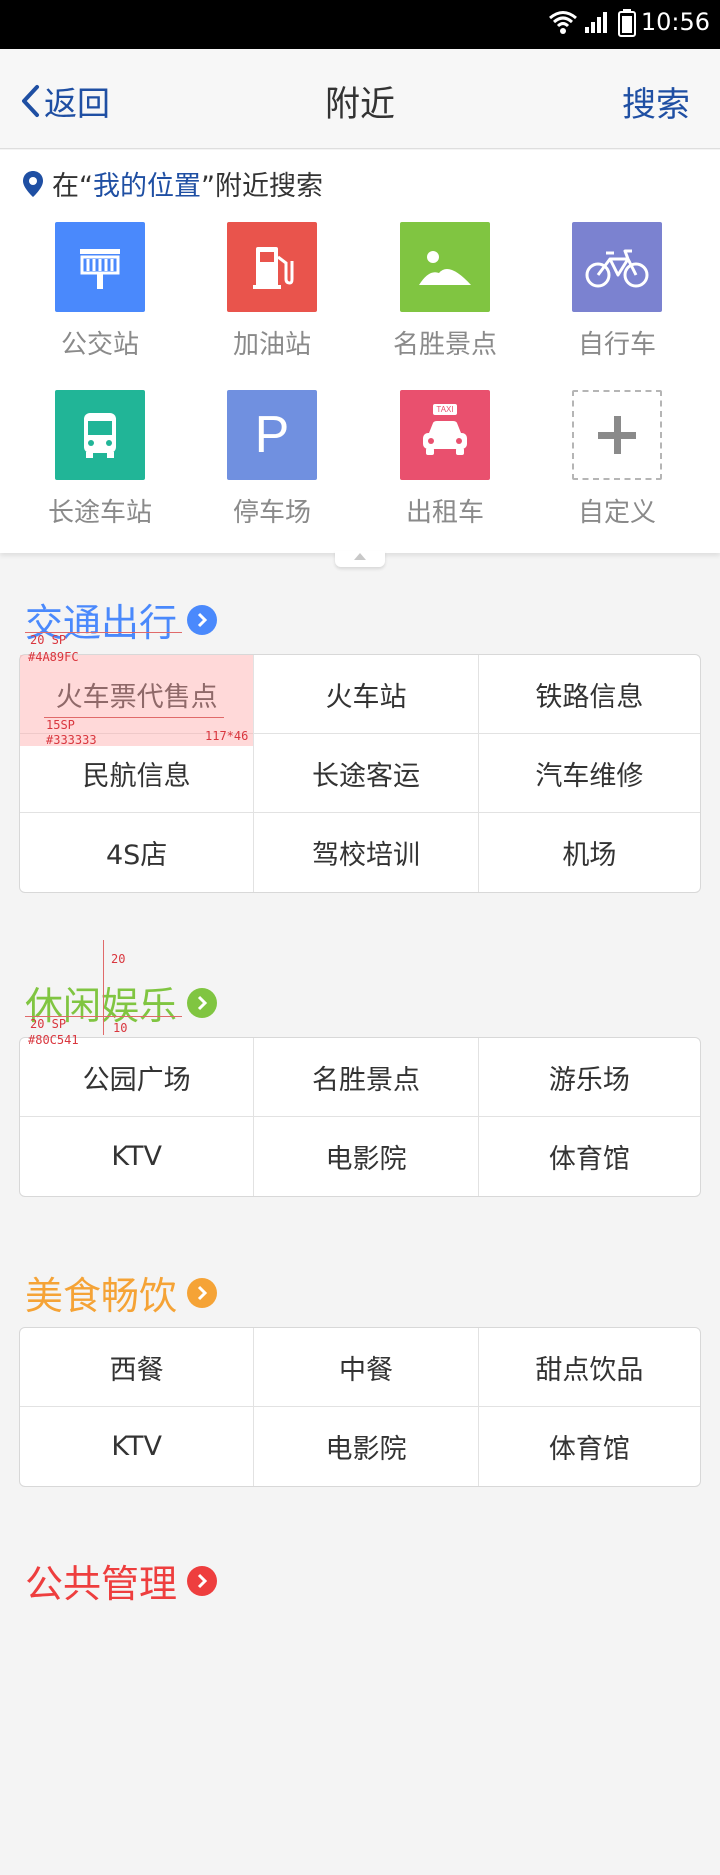 This screenshot has width=720, height=1875. Describe the element at coordinates (100, 267) in the screenshot. I see `bus-stop-icon` at that location.